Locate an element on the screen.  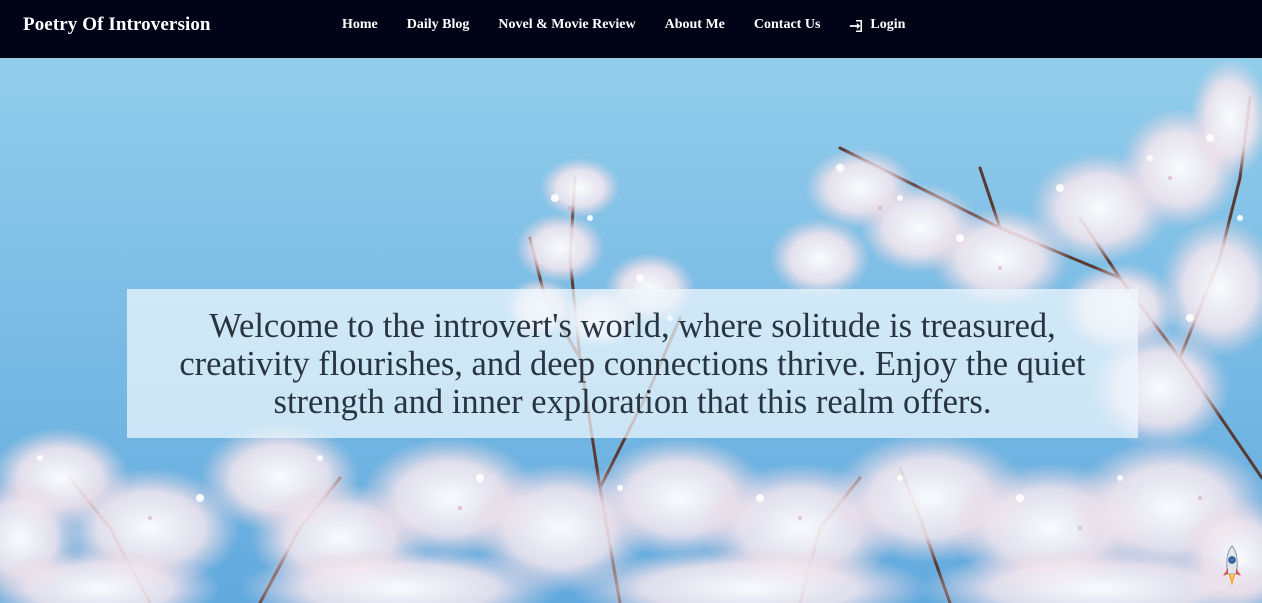
sign-in-icon is located at coordinates (856, 26).